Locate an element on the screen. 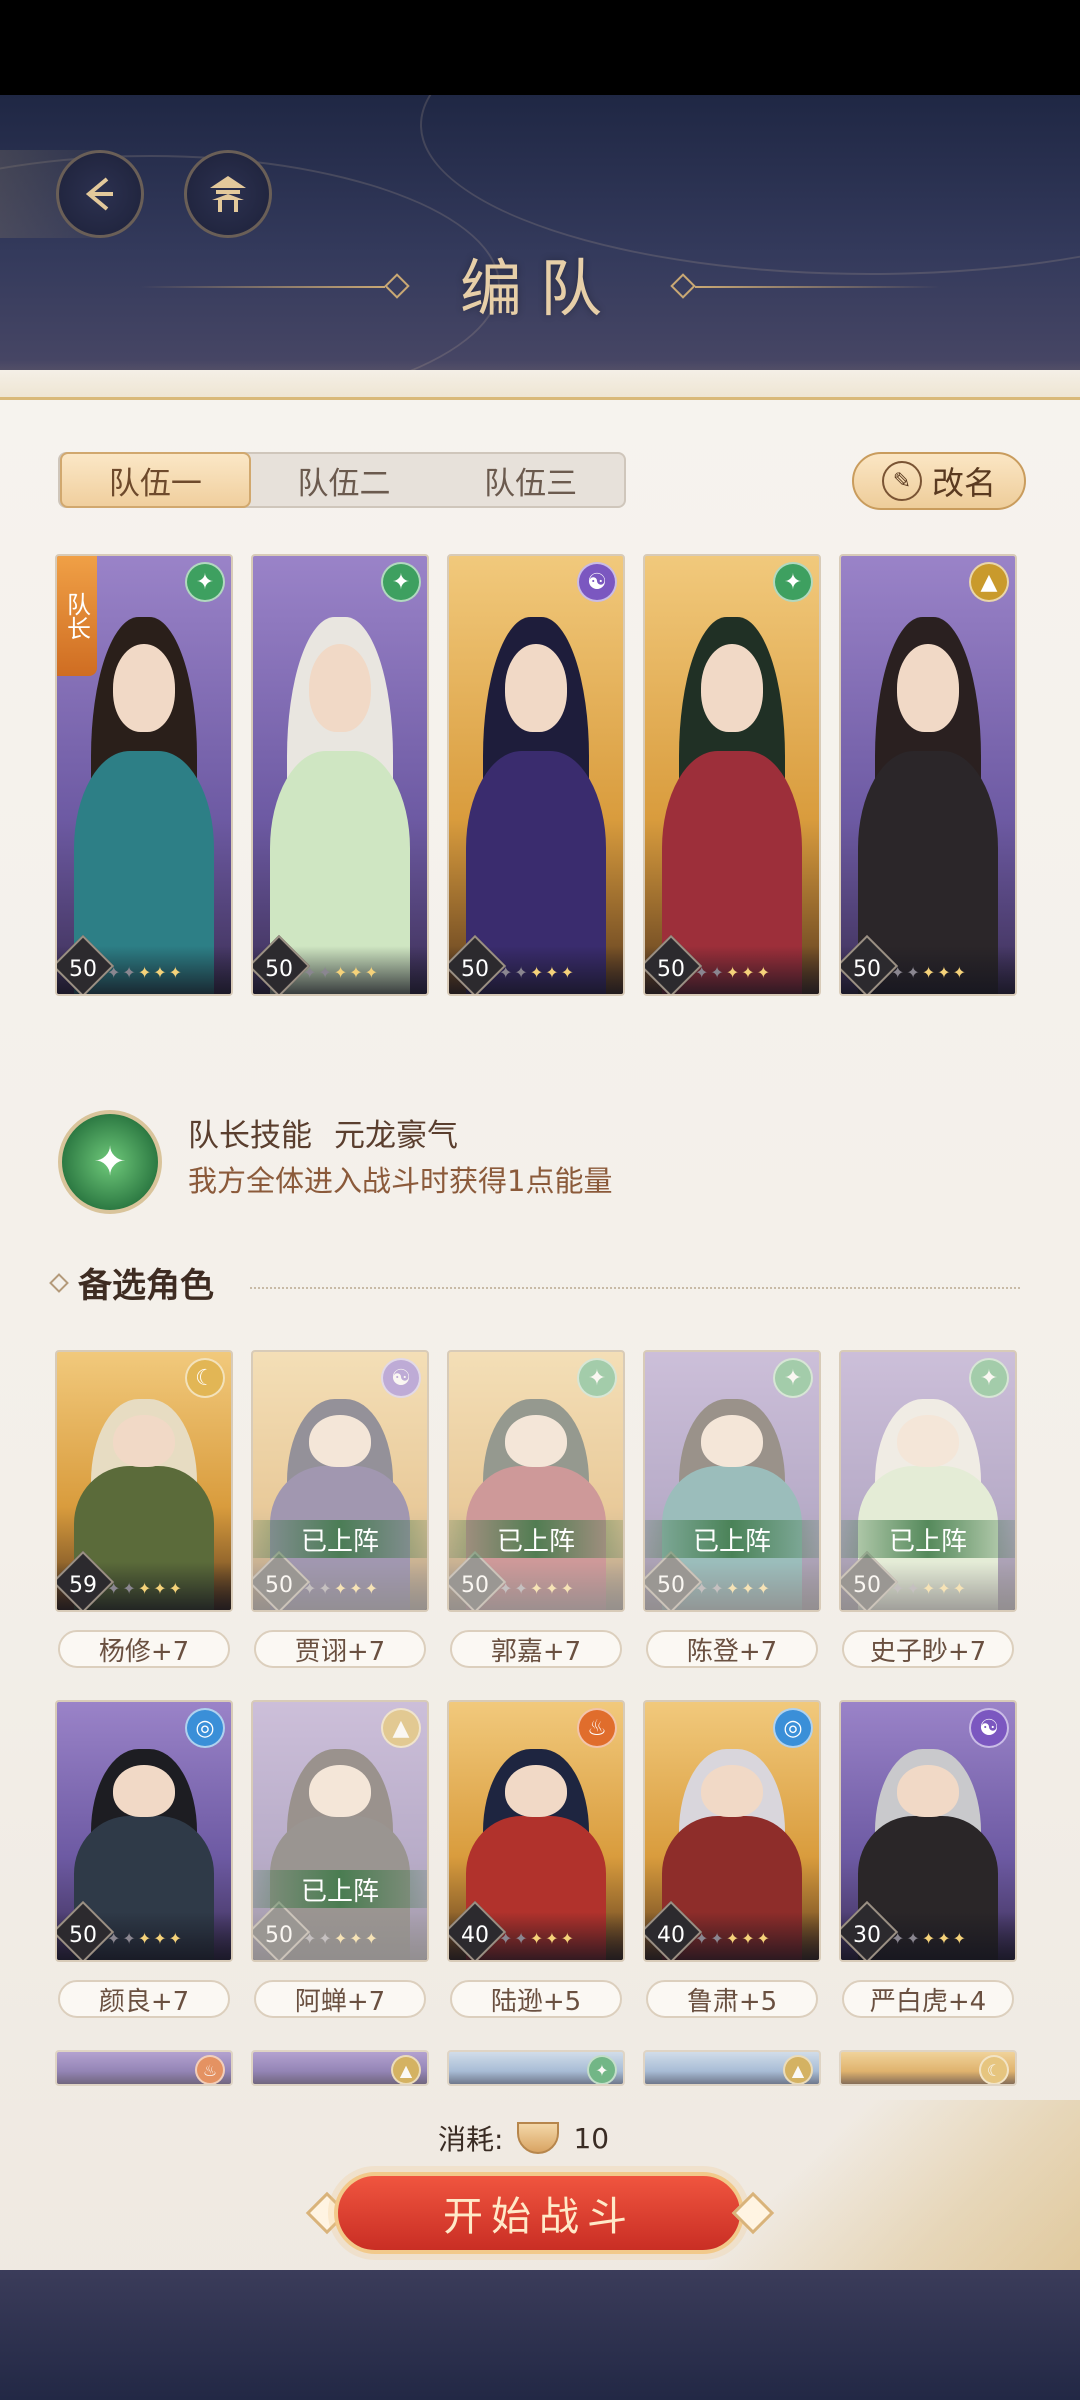  start-battle-button: 开始战斗 is located at coordinates (539, 2213).